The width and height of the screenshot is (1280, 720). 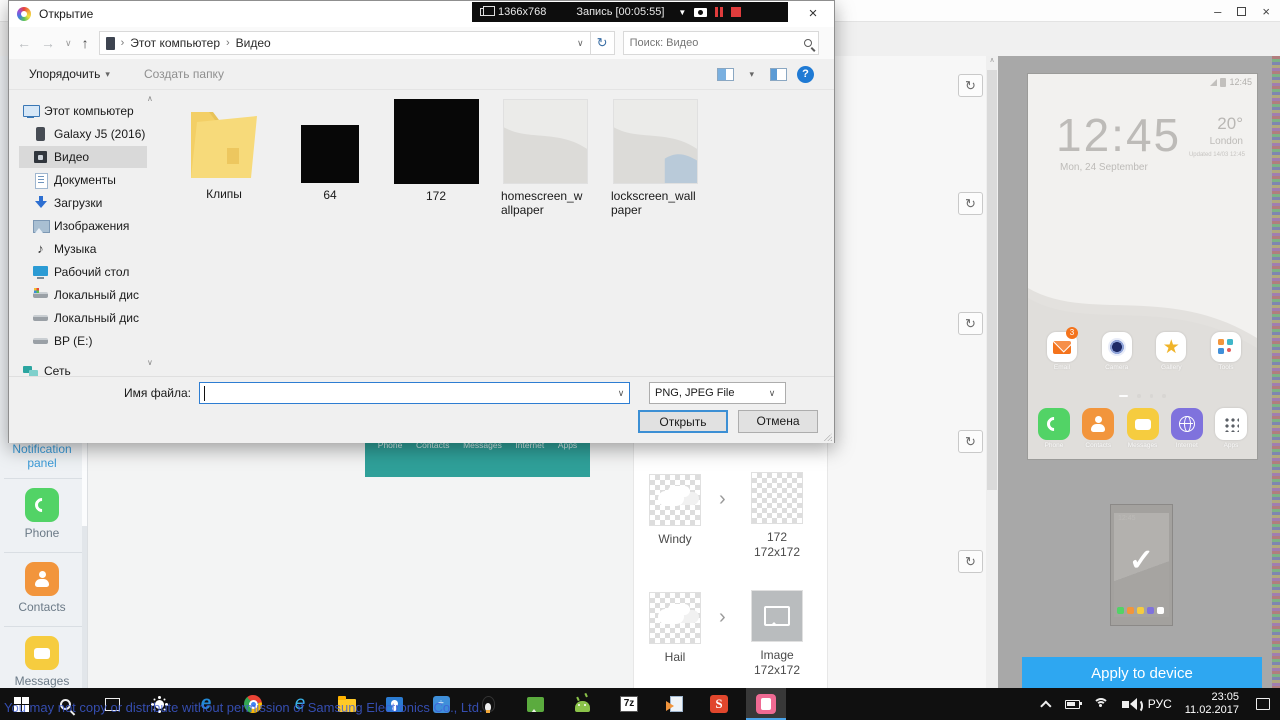 What do you see at coordinates (675, 500) in the screenshot?
I see `windy-source-thumbnail` at bounding box center [675, 500].